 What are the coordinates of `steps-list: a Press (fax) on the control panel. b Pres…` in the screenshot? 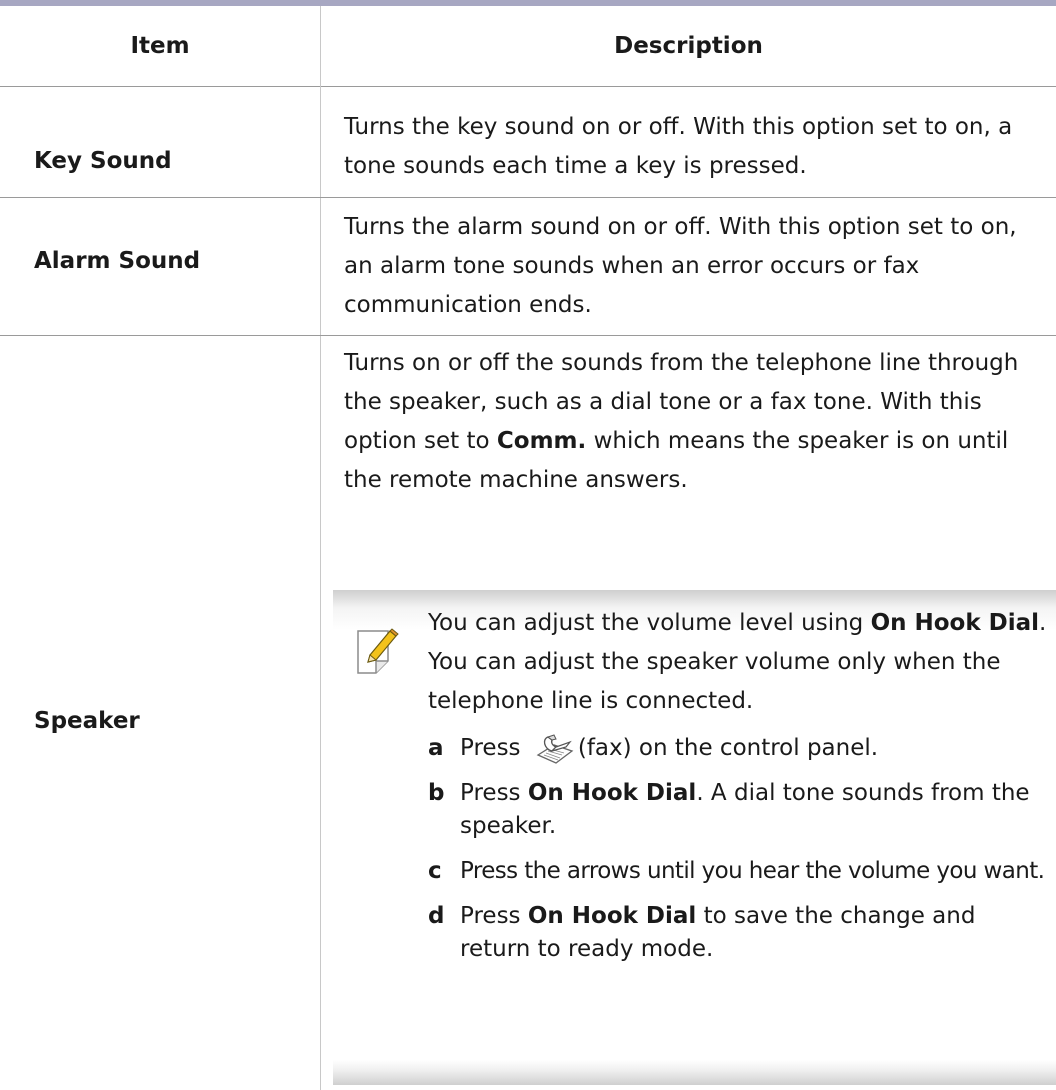 It's located at (738, 855).